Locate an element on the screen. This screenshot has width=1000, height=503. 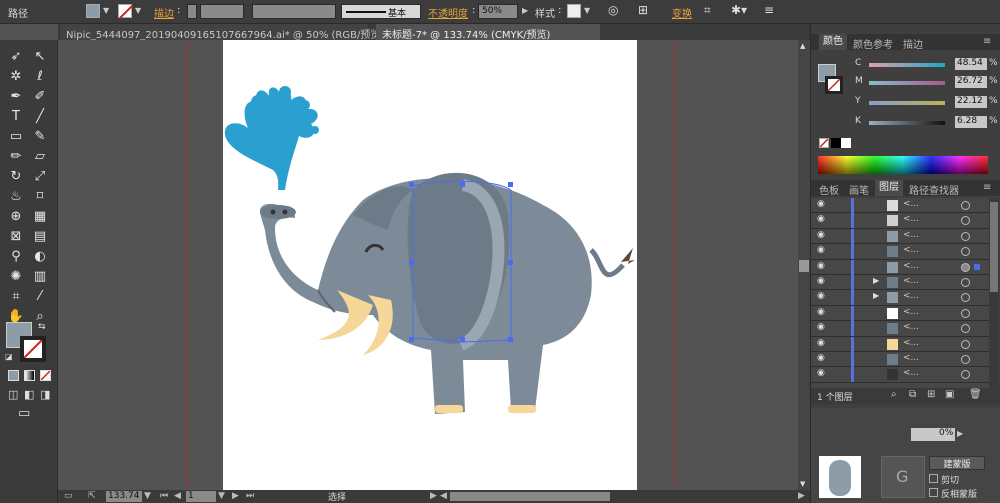
prev-page-icon: ◀ is located at coordinates (177, 496).